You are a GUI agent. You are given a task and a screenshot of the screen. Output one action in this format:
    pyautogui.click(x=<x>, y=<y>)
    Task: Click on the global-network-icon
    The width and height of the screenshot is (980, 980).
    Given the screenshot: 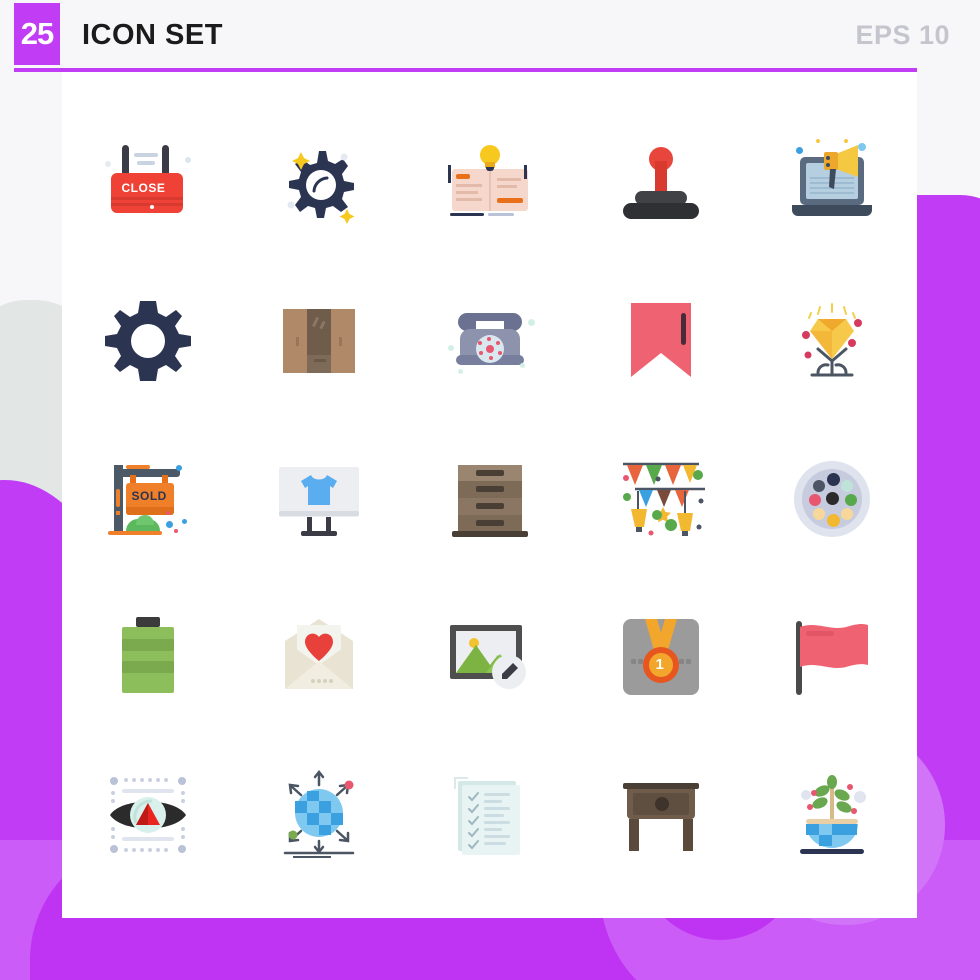 What is the action you would take?
    pyautogui.click(x=319, y=815)
    